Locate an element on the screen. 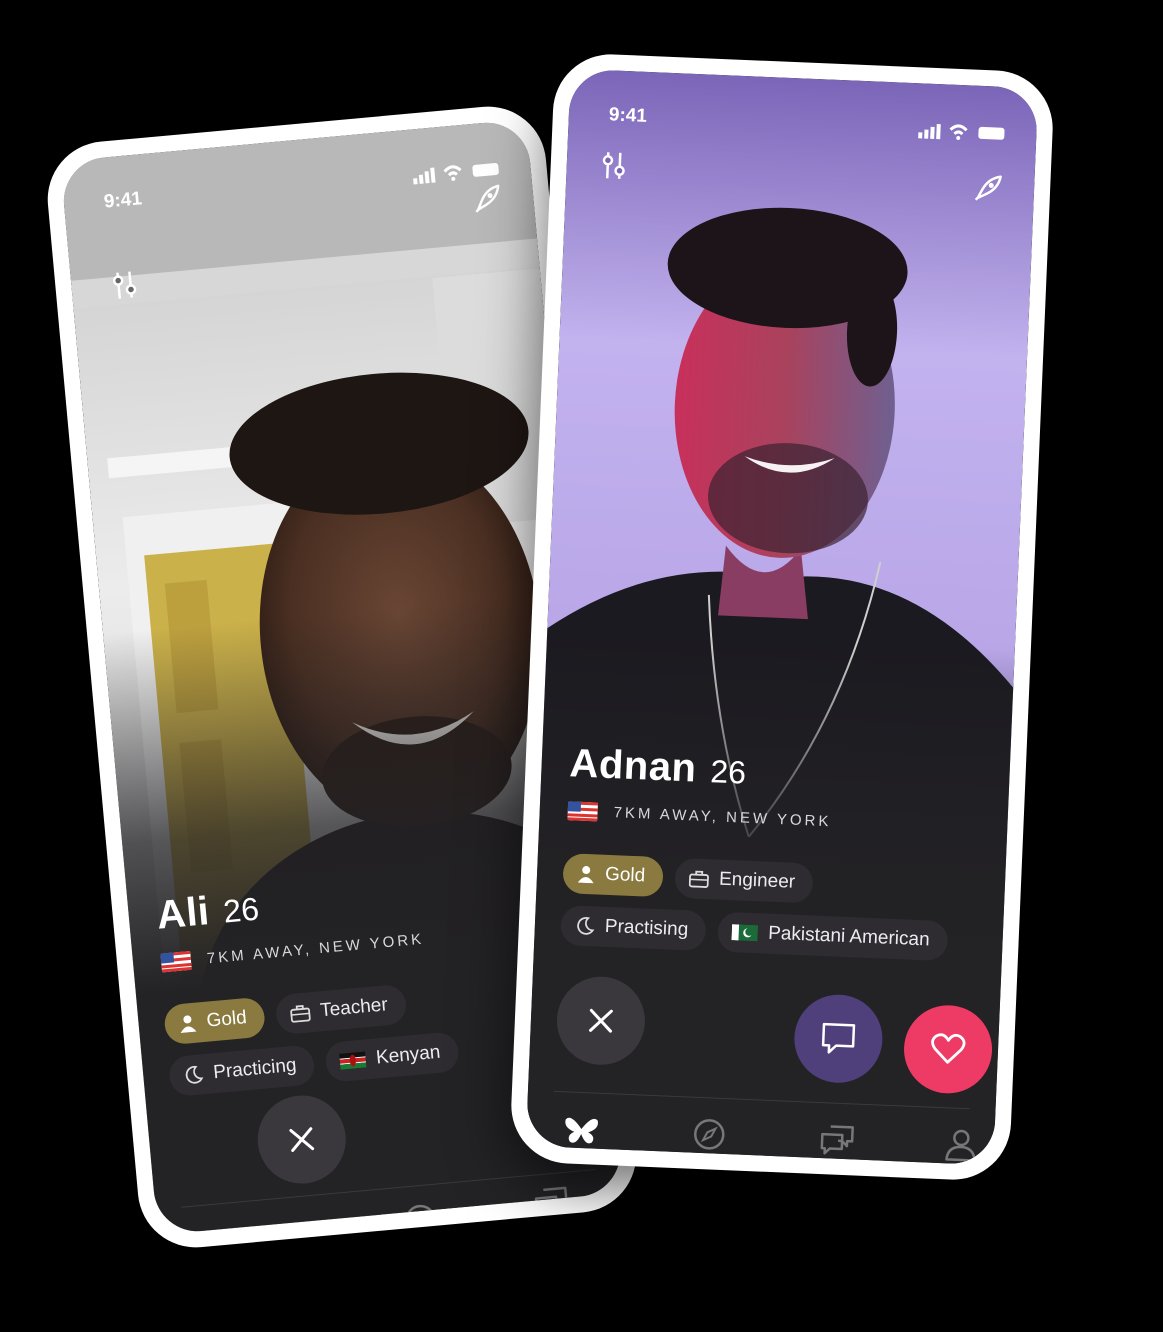 This screenshot has height=1332, width=1163. tab-profile-icon is located at coordinates (961, 1145).